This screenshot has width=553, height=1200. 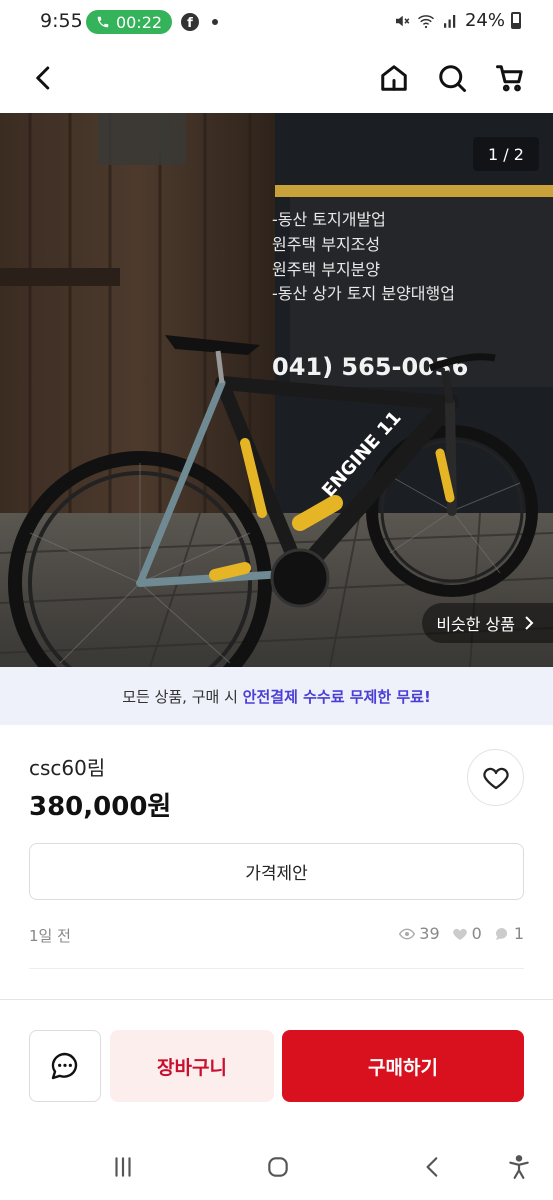 I want to click on likes-count: 0, so click(x=476, y=933).